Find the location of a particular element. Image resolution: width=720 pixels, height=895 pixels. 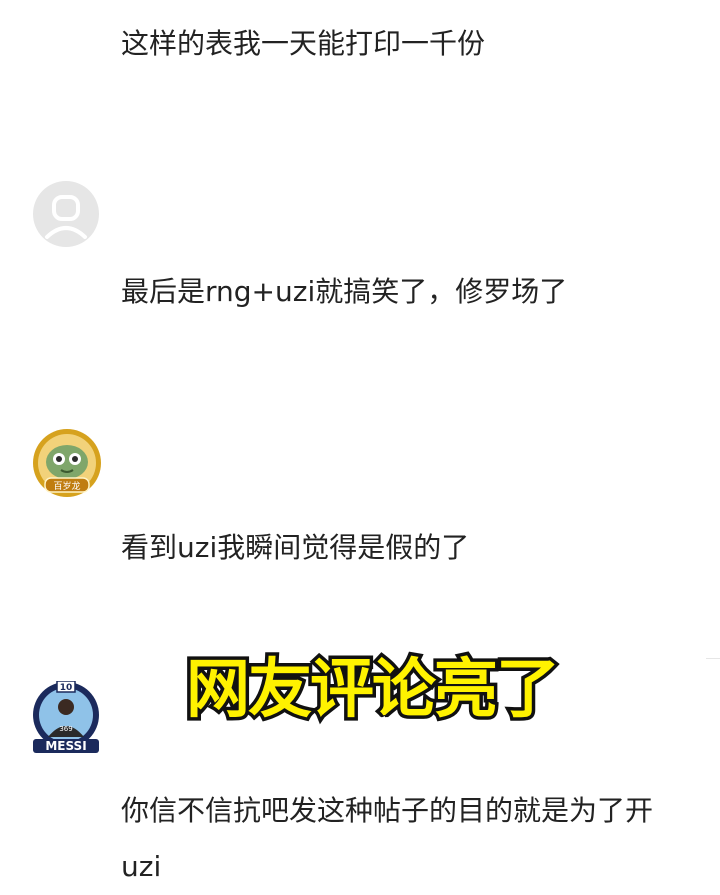

comment-text-1: 这样的表我一天能打印一千份 is located at coordinates (303, 43).